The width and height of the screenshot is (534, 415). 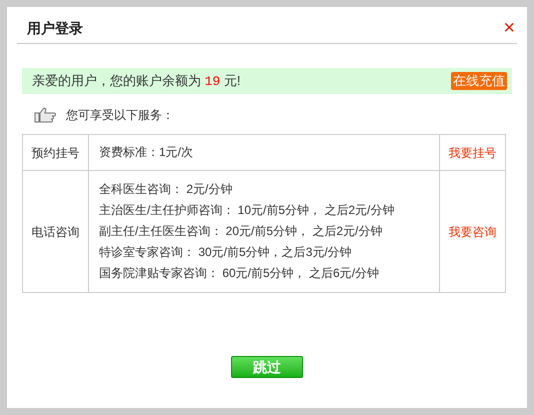 I want to click on price-line: 主治医生/主任护师咨询： 10元/前5分钟， 之后2元/分钟, so click(x=247, y=210).